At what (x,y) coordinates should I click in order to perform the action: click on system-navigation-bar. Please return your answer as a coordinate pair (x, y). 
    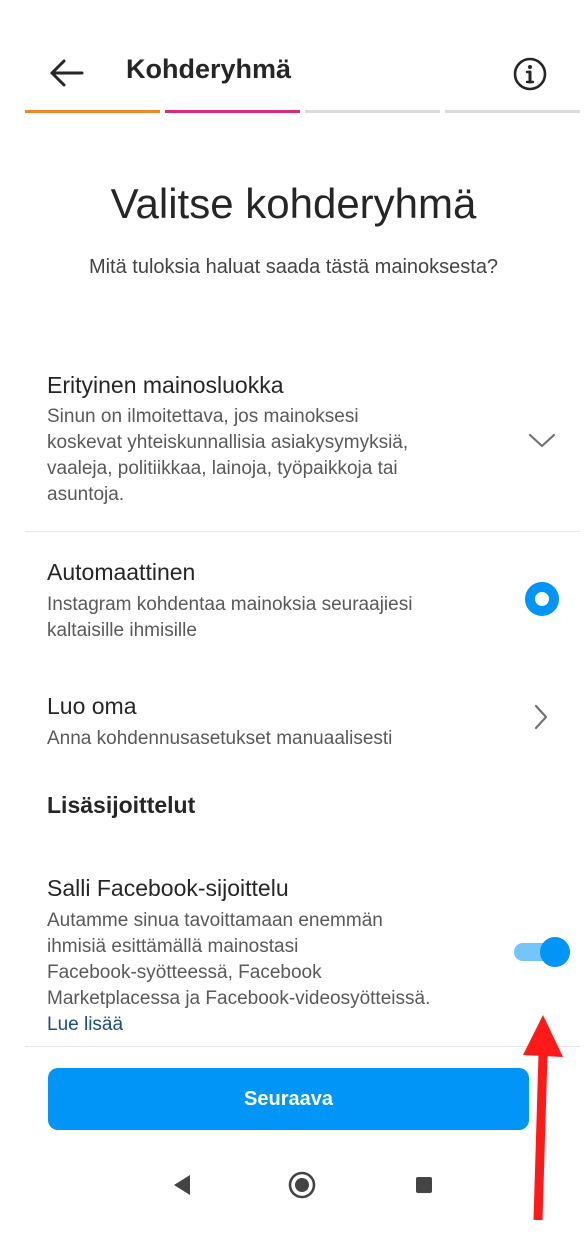
    Looking at the image, I should click on (293, 1185).